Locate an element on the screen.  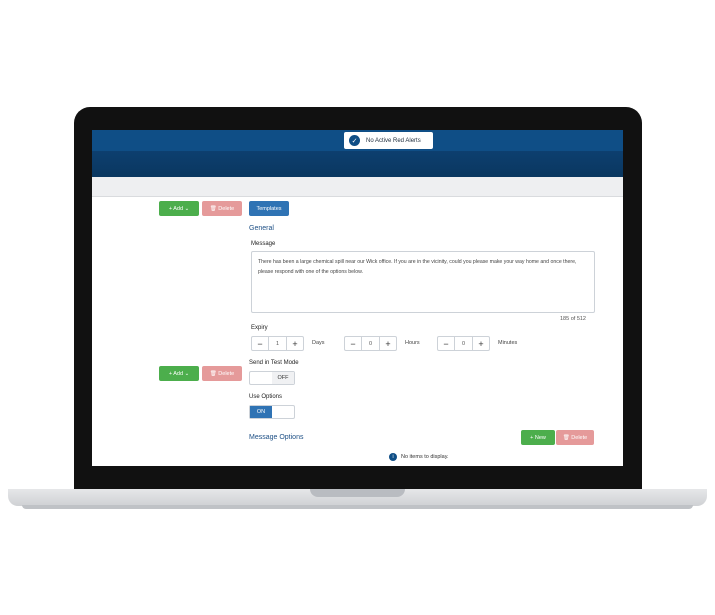
laptop-notch is located at coordinates (357, 493).